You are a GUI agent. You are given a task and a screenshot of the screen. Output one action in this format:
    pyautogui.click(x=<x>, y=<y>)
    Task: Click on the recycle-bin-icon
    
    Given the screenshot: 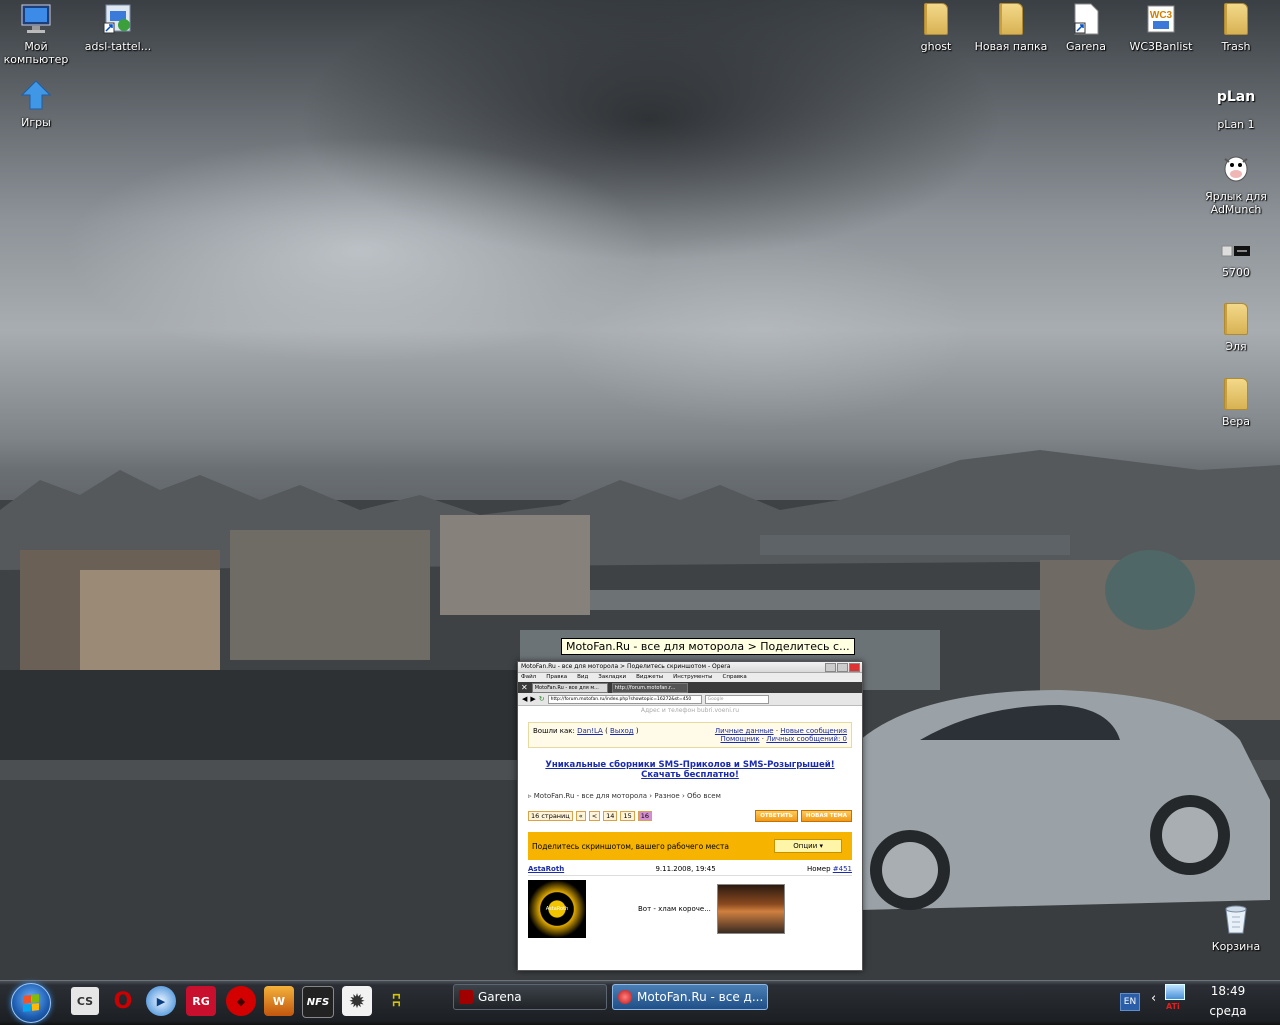 What is the action you would take?
    pyautogui.click(x=1236, y=919)
    